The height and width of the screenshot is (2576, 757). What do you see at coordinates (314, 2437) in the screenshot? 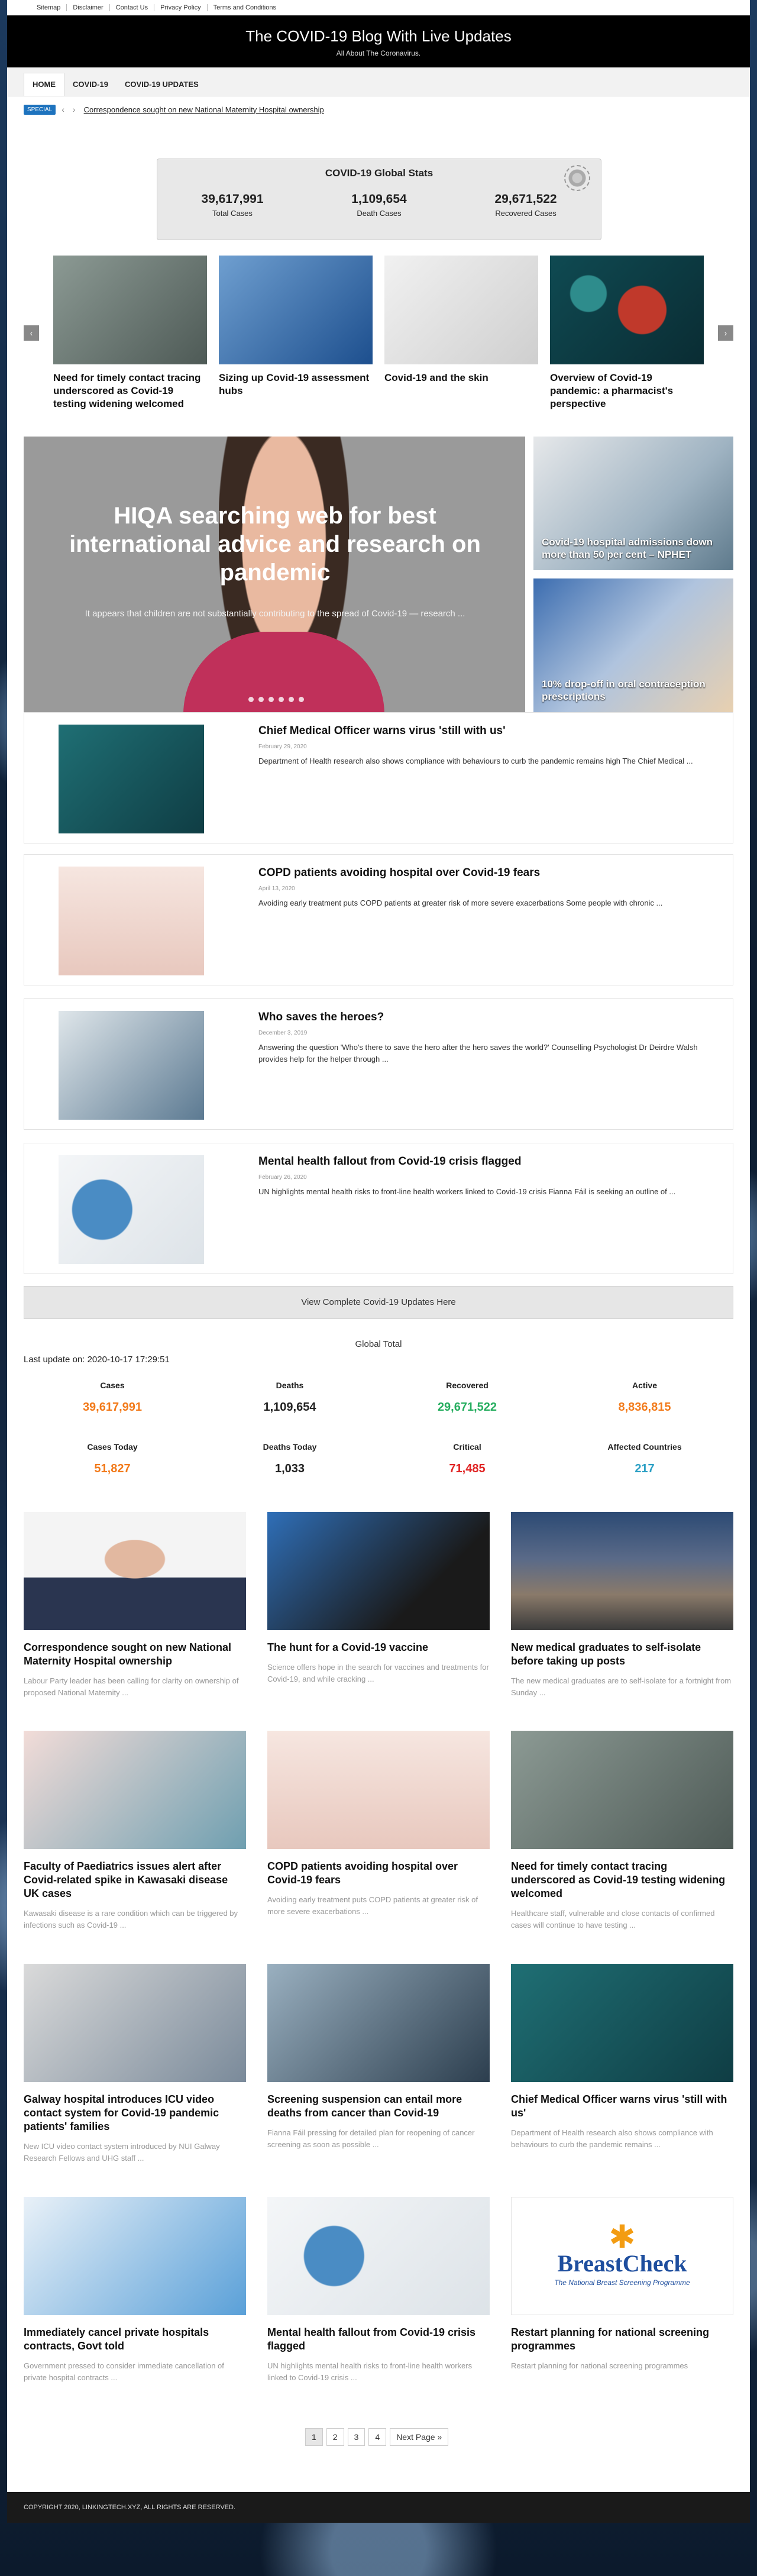
I see `page-link-1: 1` at bounding box center [314, 2437].